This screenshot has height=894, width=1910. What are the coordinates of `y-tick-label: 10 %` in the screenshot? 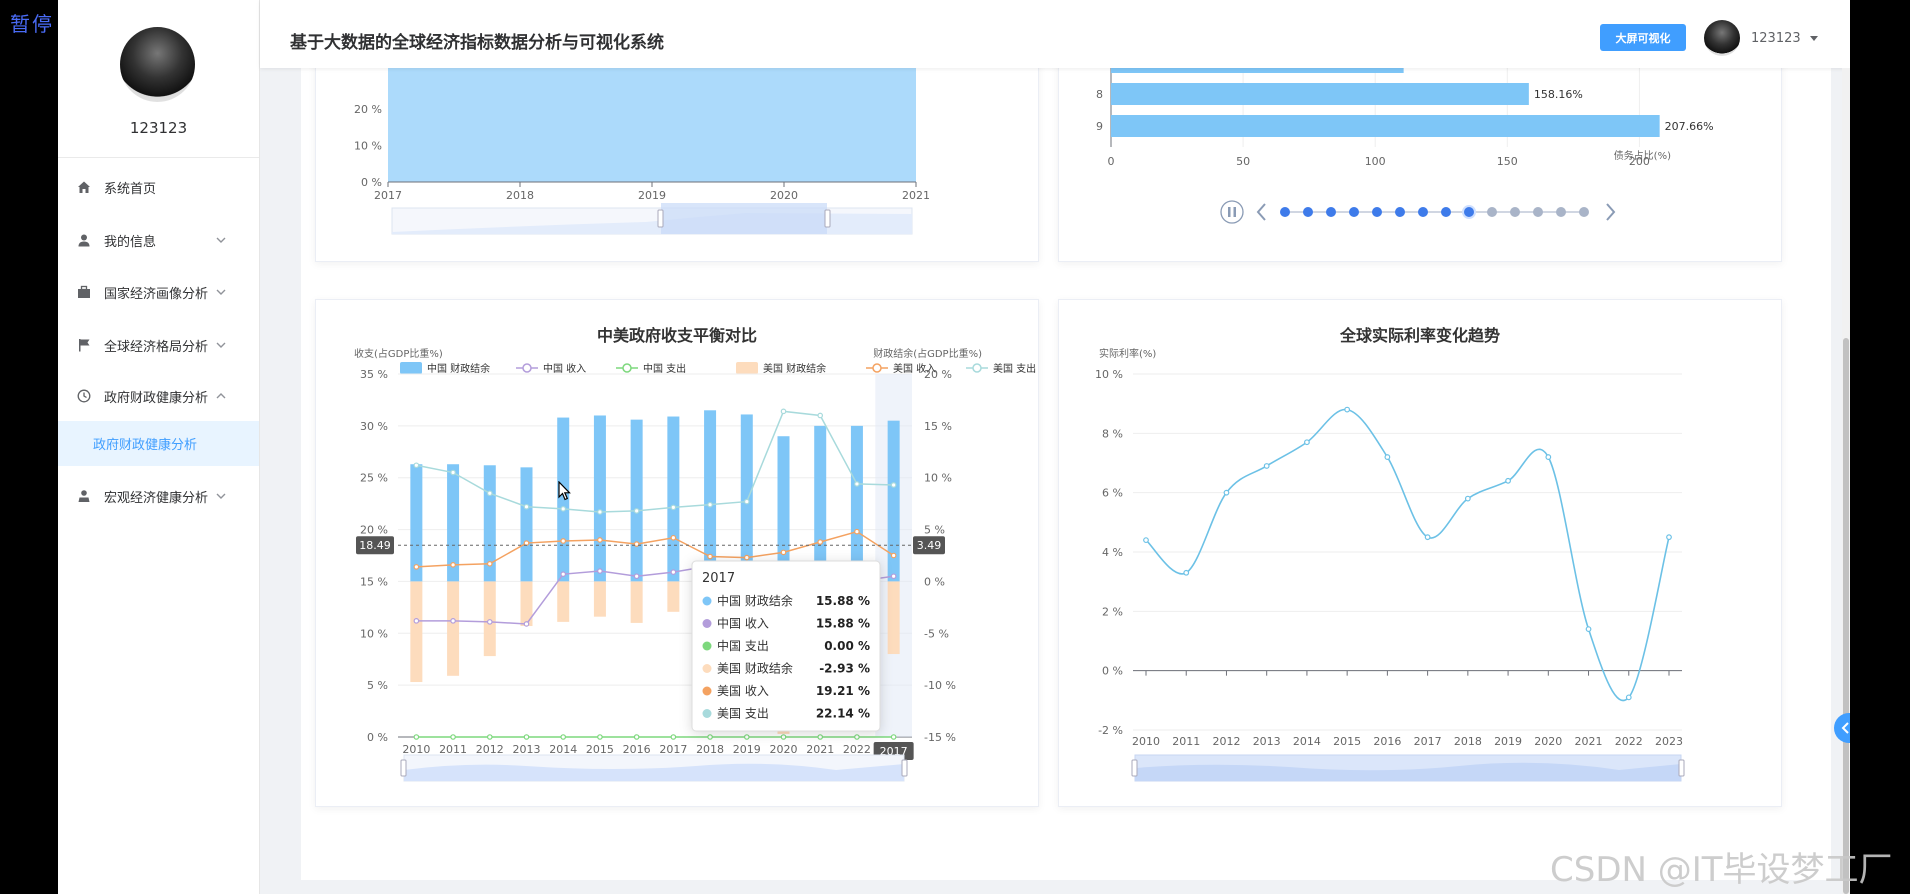 It's located at (368, 146).